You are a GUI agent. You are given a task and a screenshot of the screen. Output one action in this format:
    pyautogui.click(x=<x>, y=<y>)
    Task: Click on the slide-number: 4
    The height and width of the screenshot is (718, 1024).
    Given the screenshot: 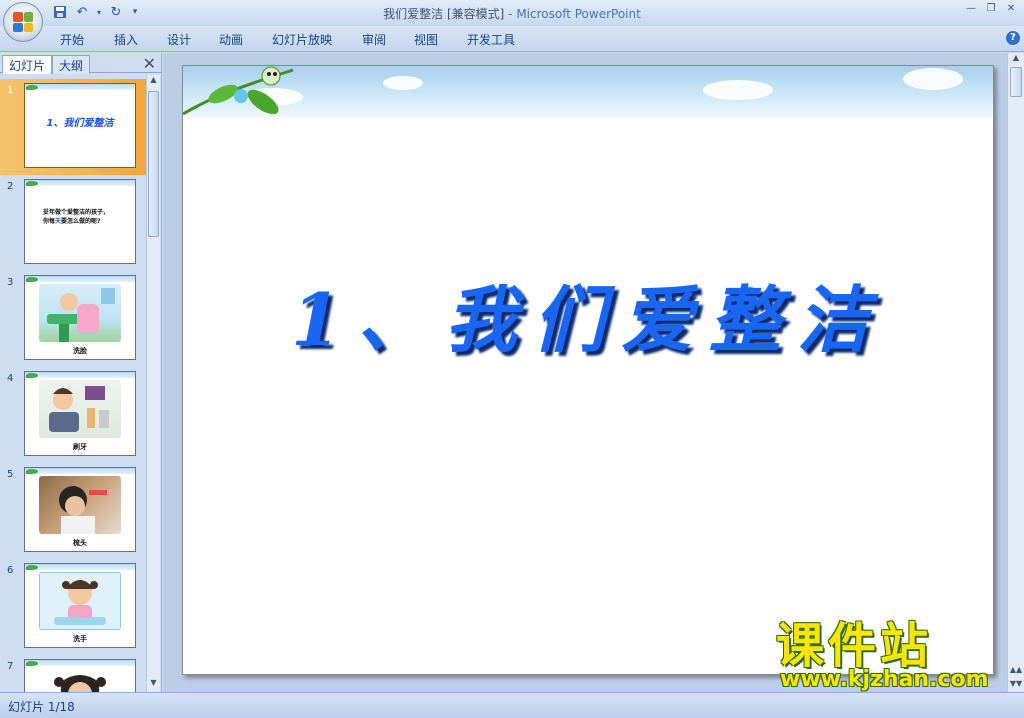 What is the action you would take?
    pyautogui.click(x=10, y=378)
    